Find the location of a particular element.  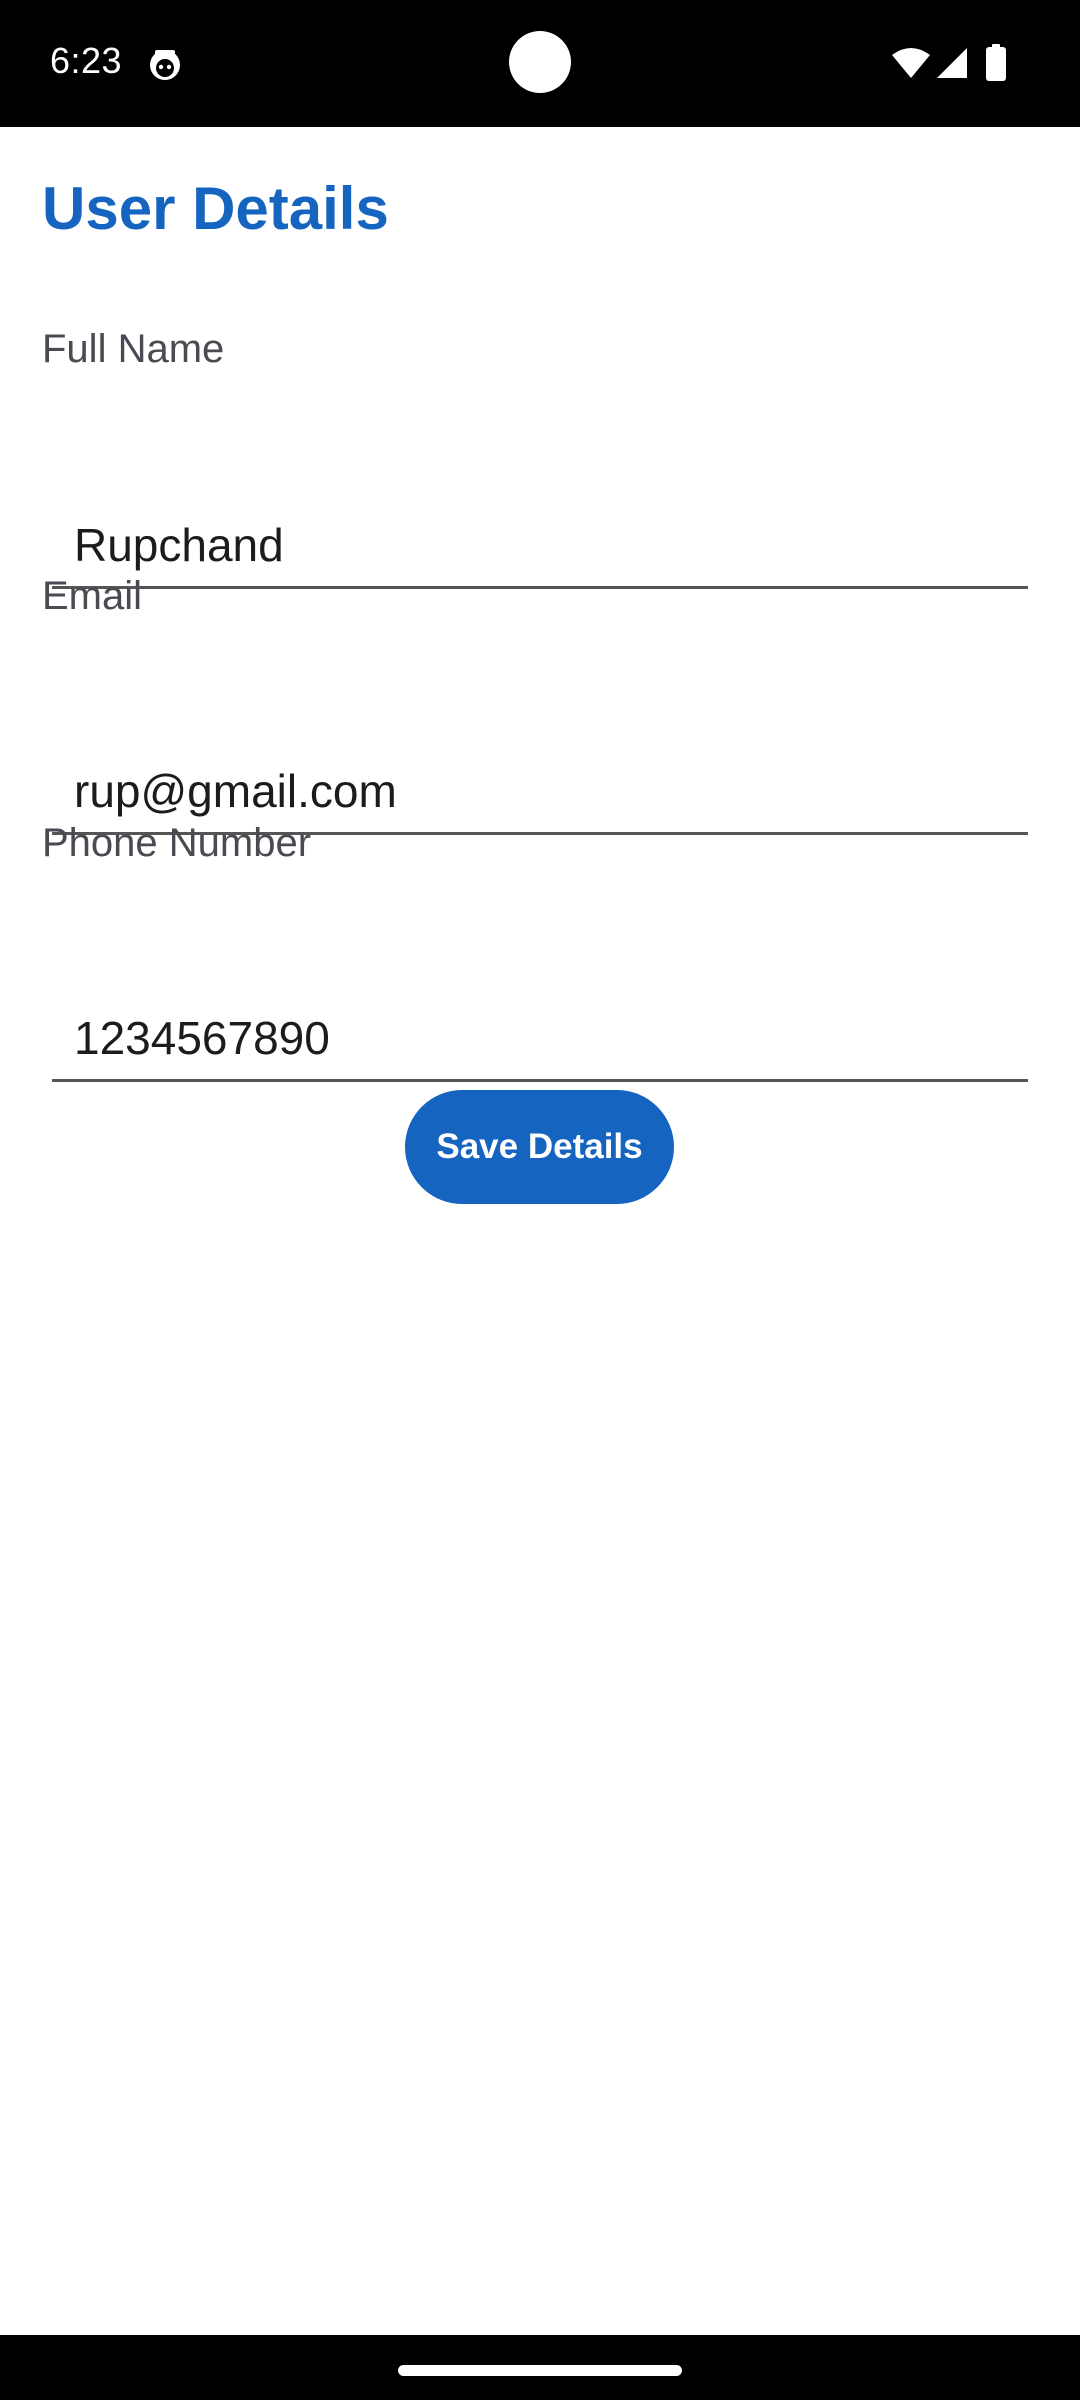

home-indicator is located at coordinates (540, 2370).